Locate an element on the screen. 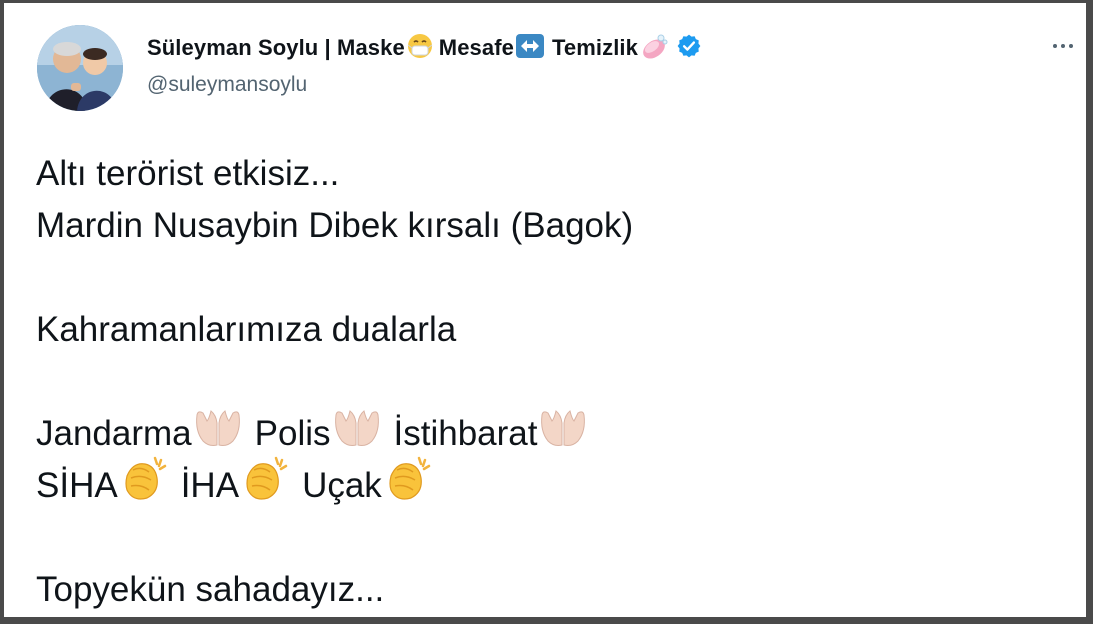  tweet-line: Kahramanlarımıza dualarla is located at coordinates (246, 329).